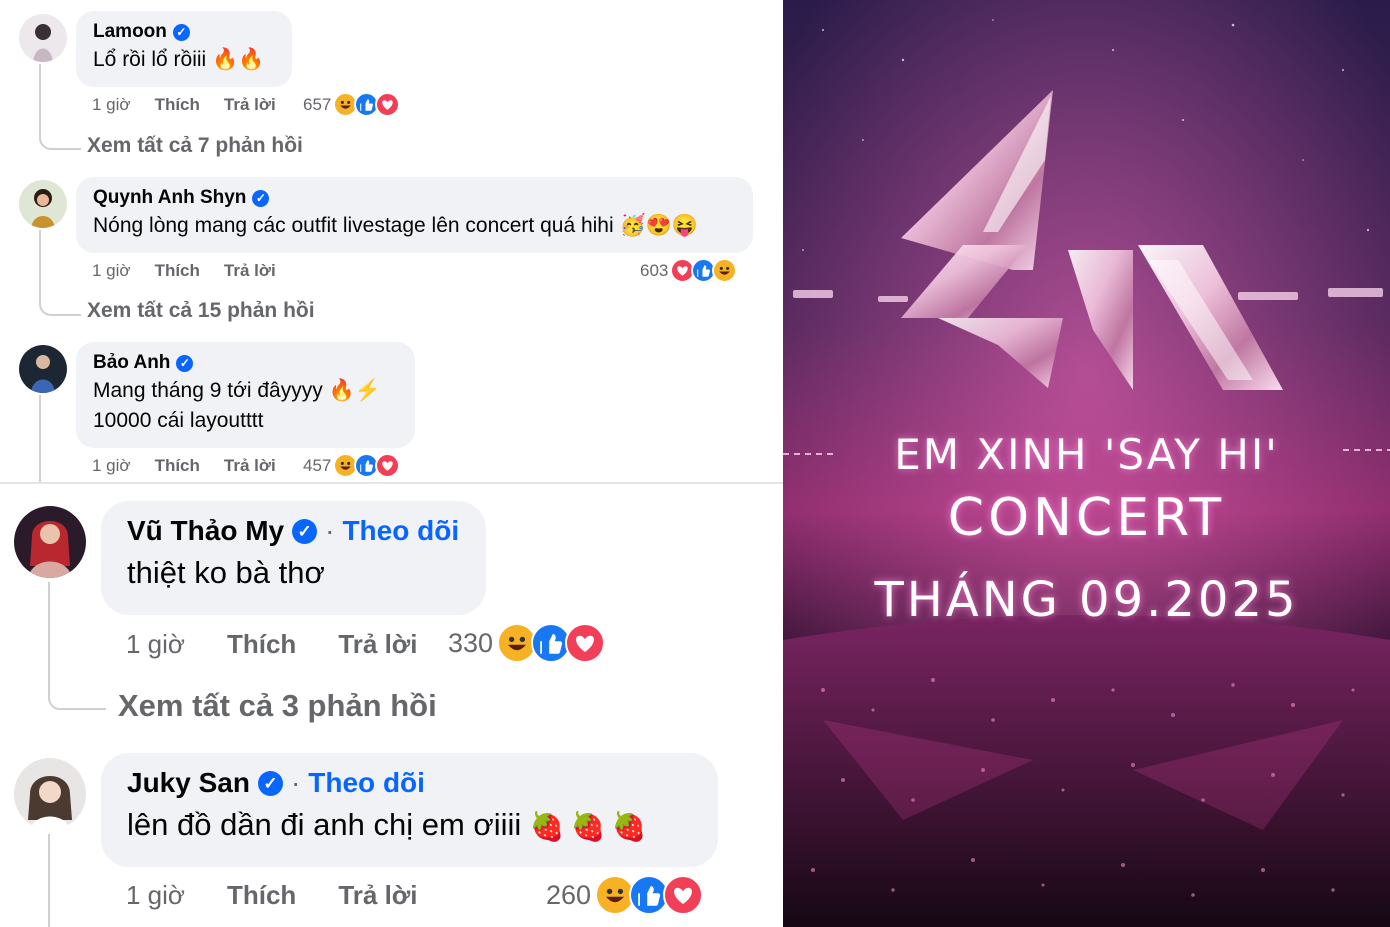  I want to click on comment-text: thiệt ko bà thơ, so click(226, 572).